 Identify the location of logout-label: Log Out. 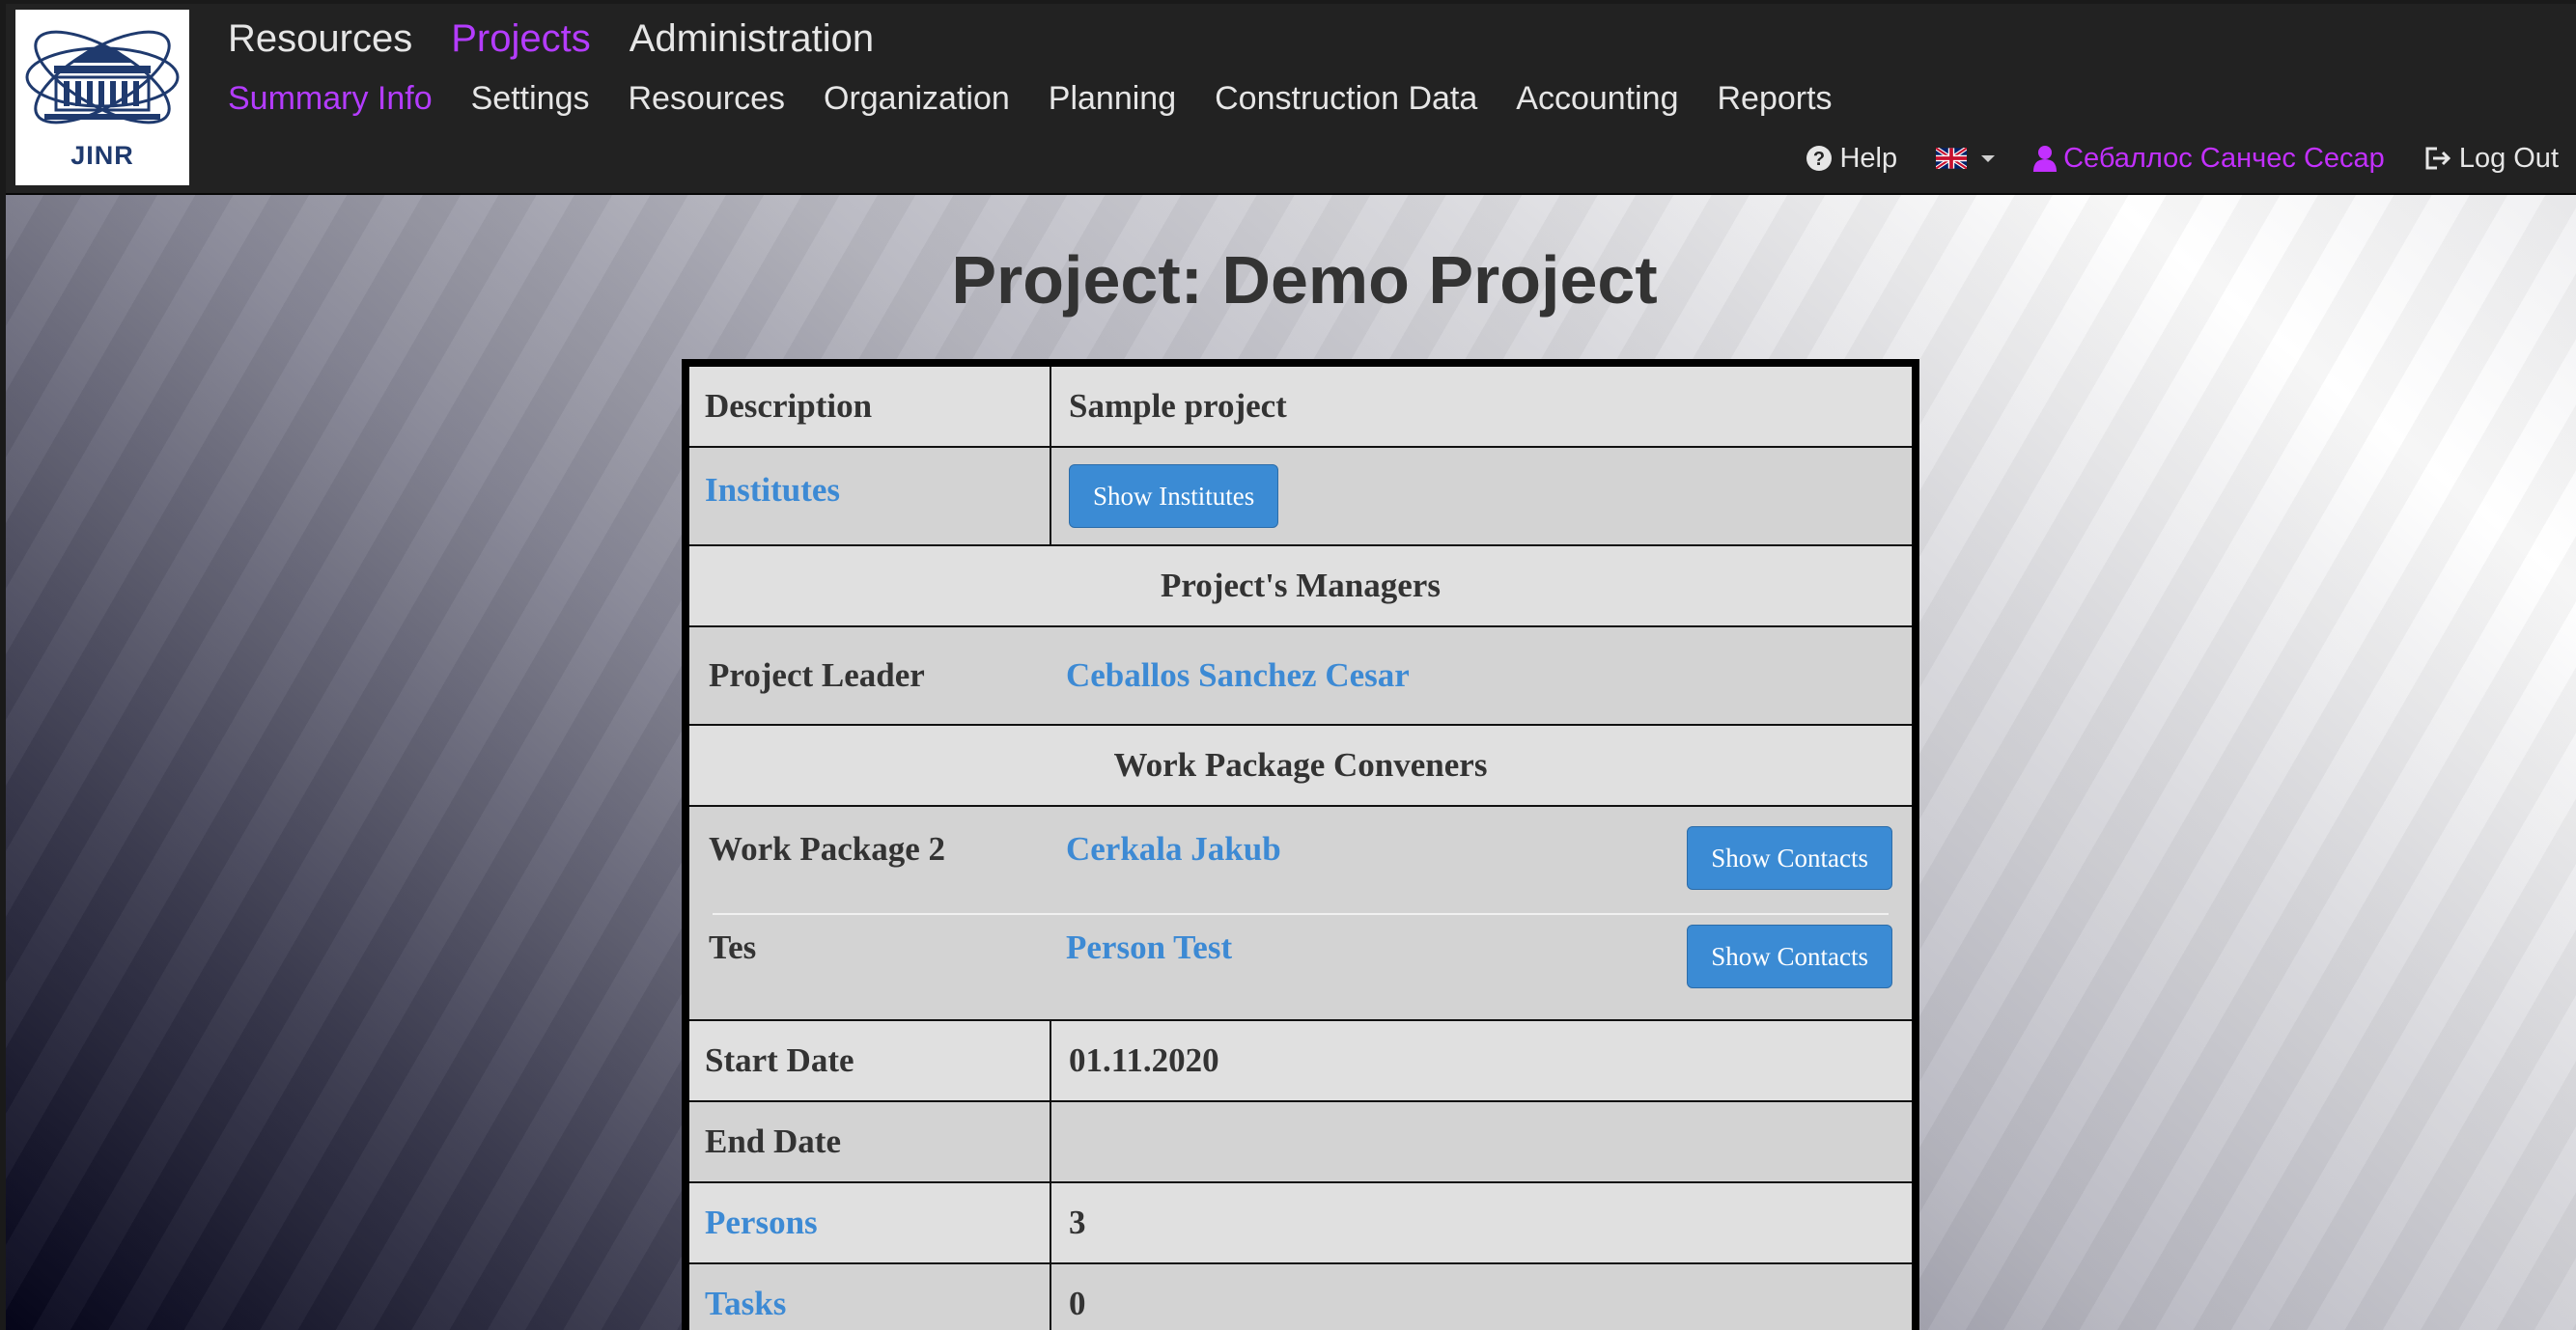
(2508, 158).